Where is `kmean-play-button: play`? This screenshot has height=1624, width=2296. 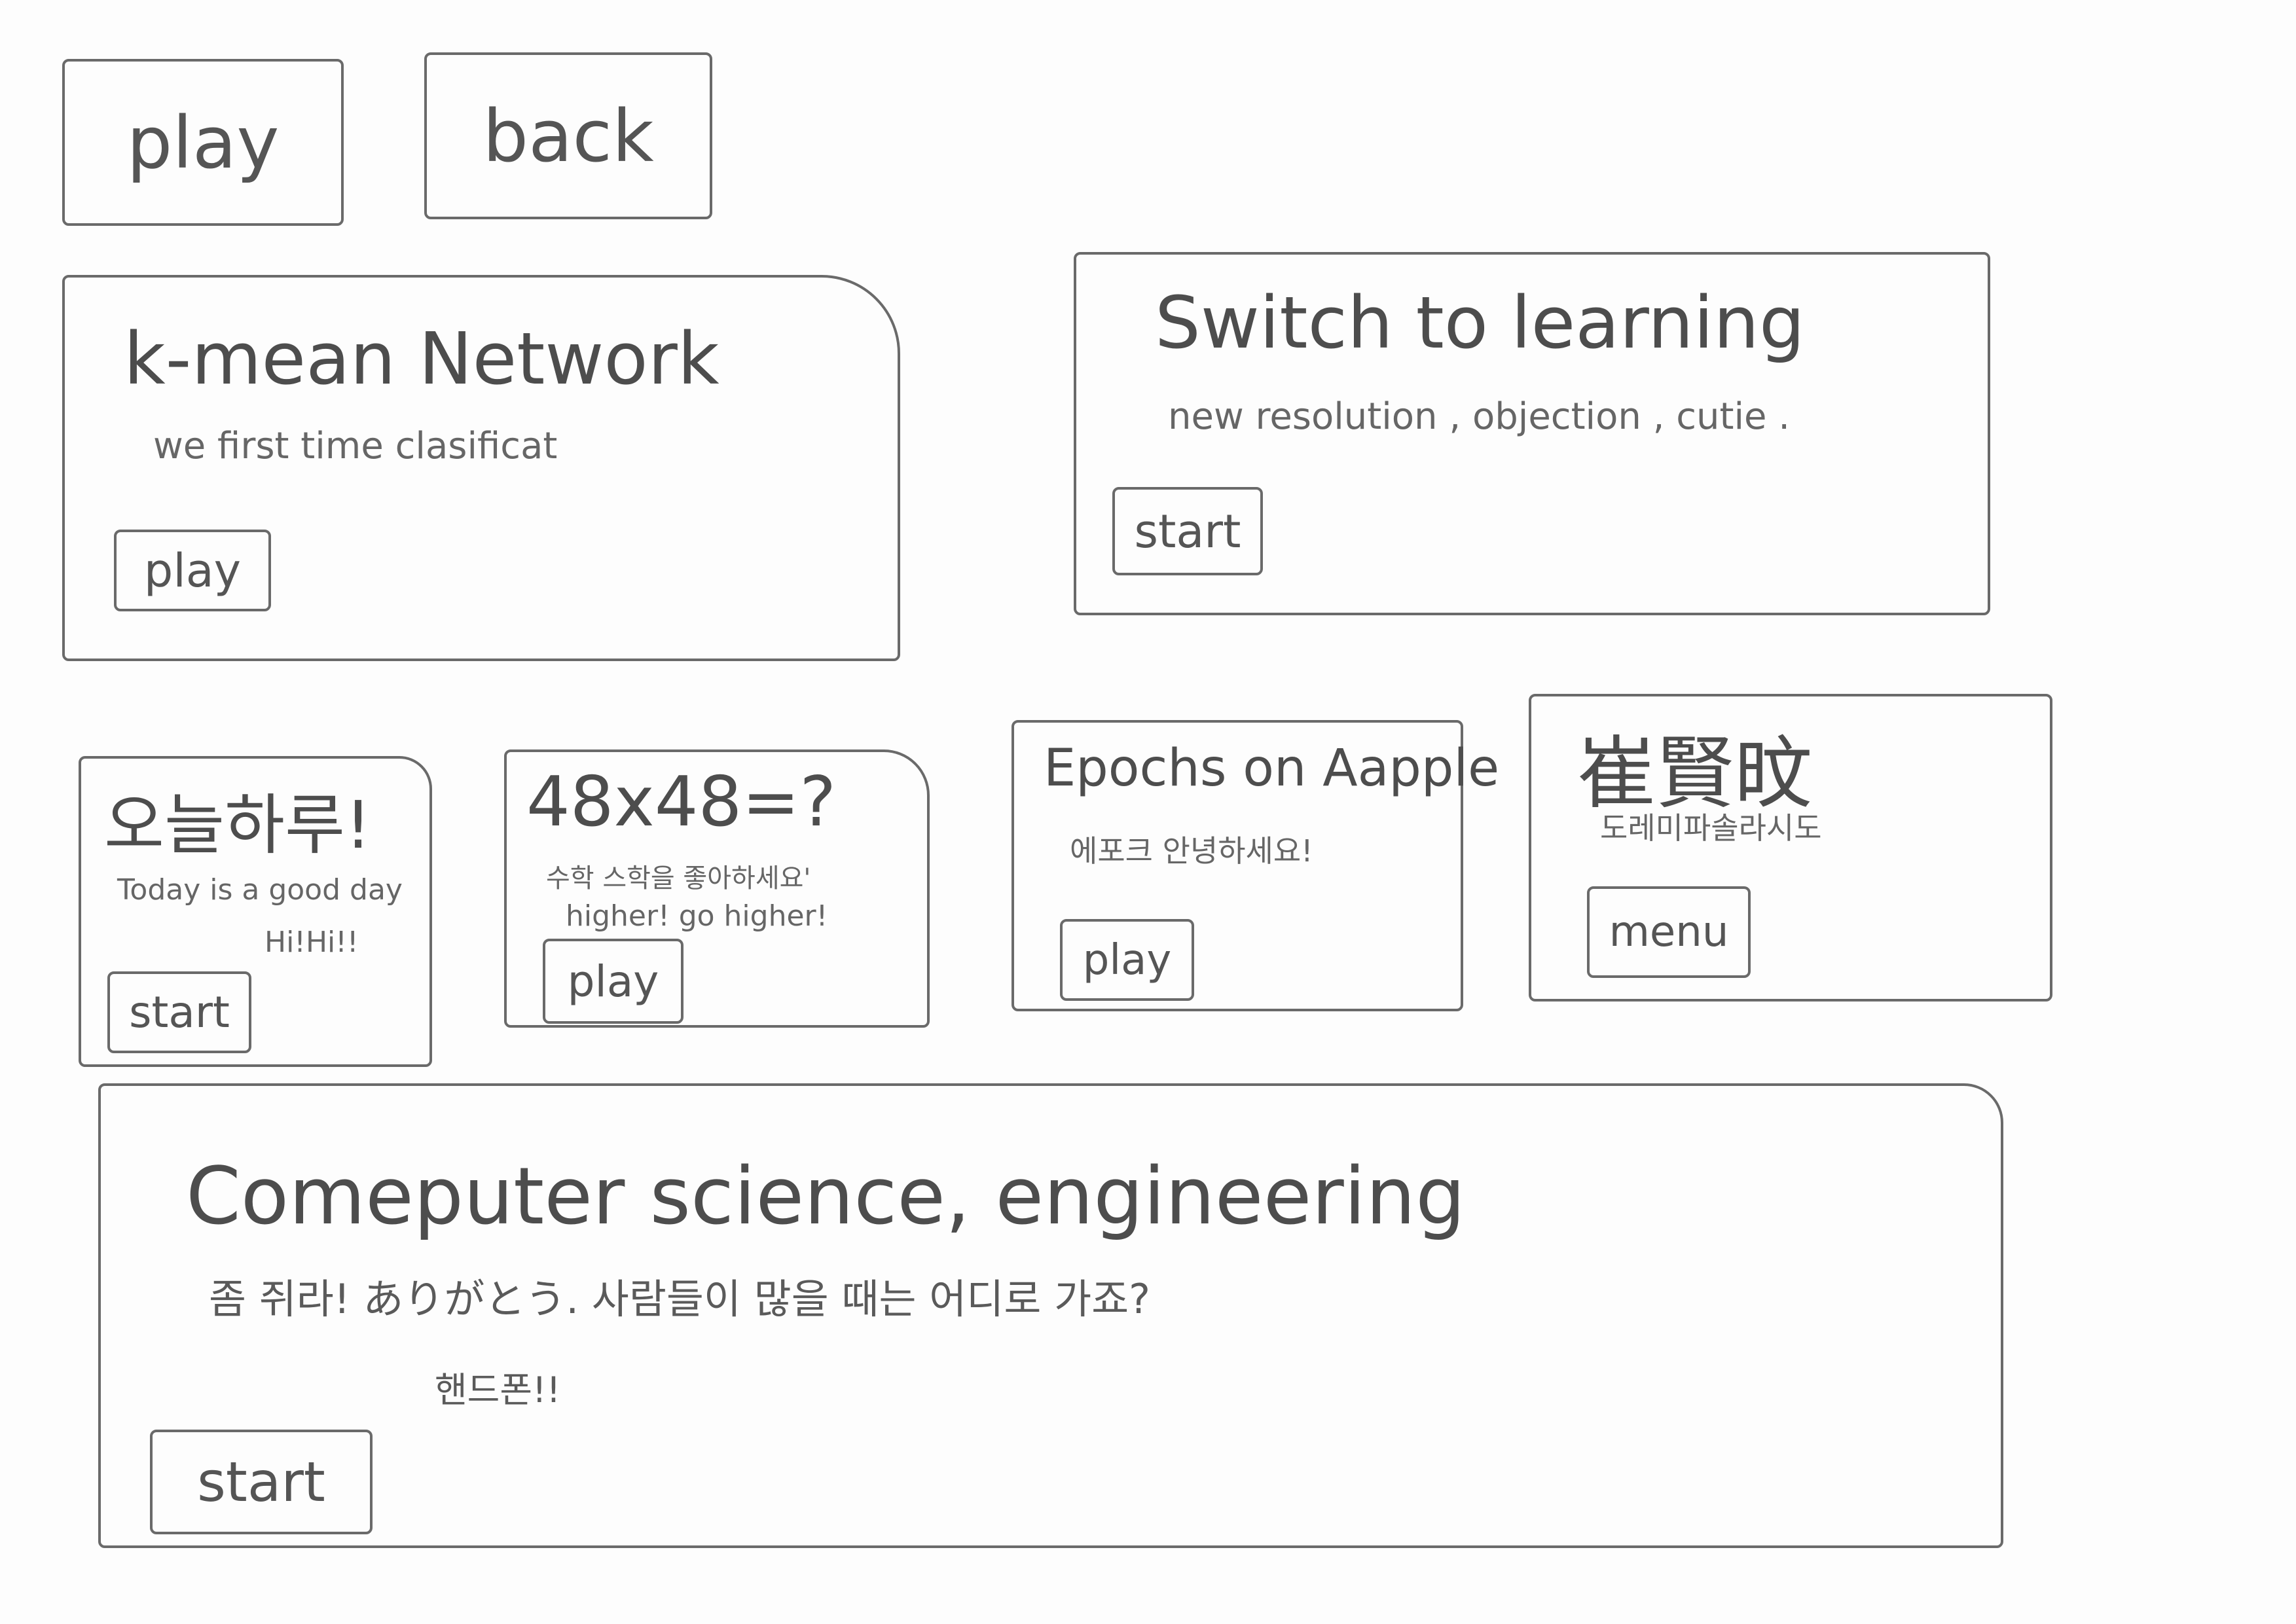 kmean-play-button: play is located at coordinates (192, 570).